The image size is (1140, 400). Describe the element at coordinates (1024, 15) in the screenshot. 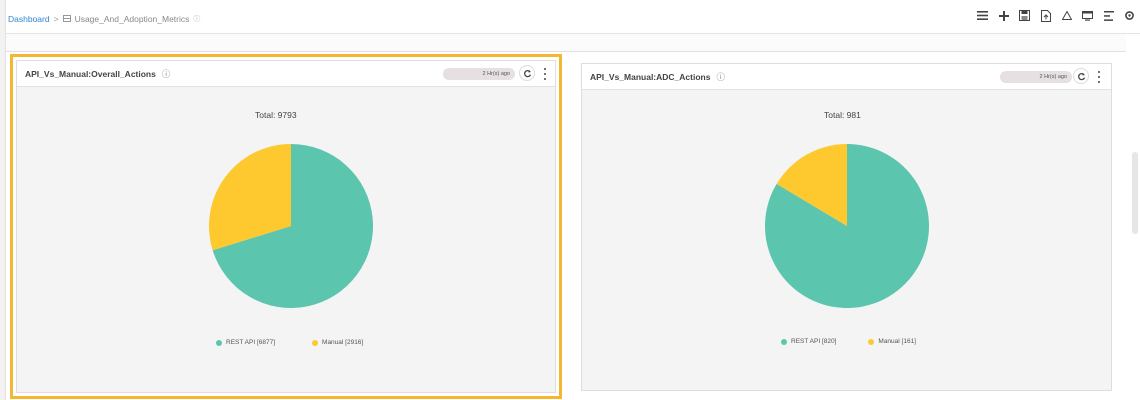

I see `save-icon` at that location.